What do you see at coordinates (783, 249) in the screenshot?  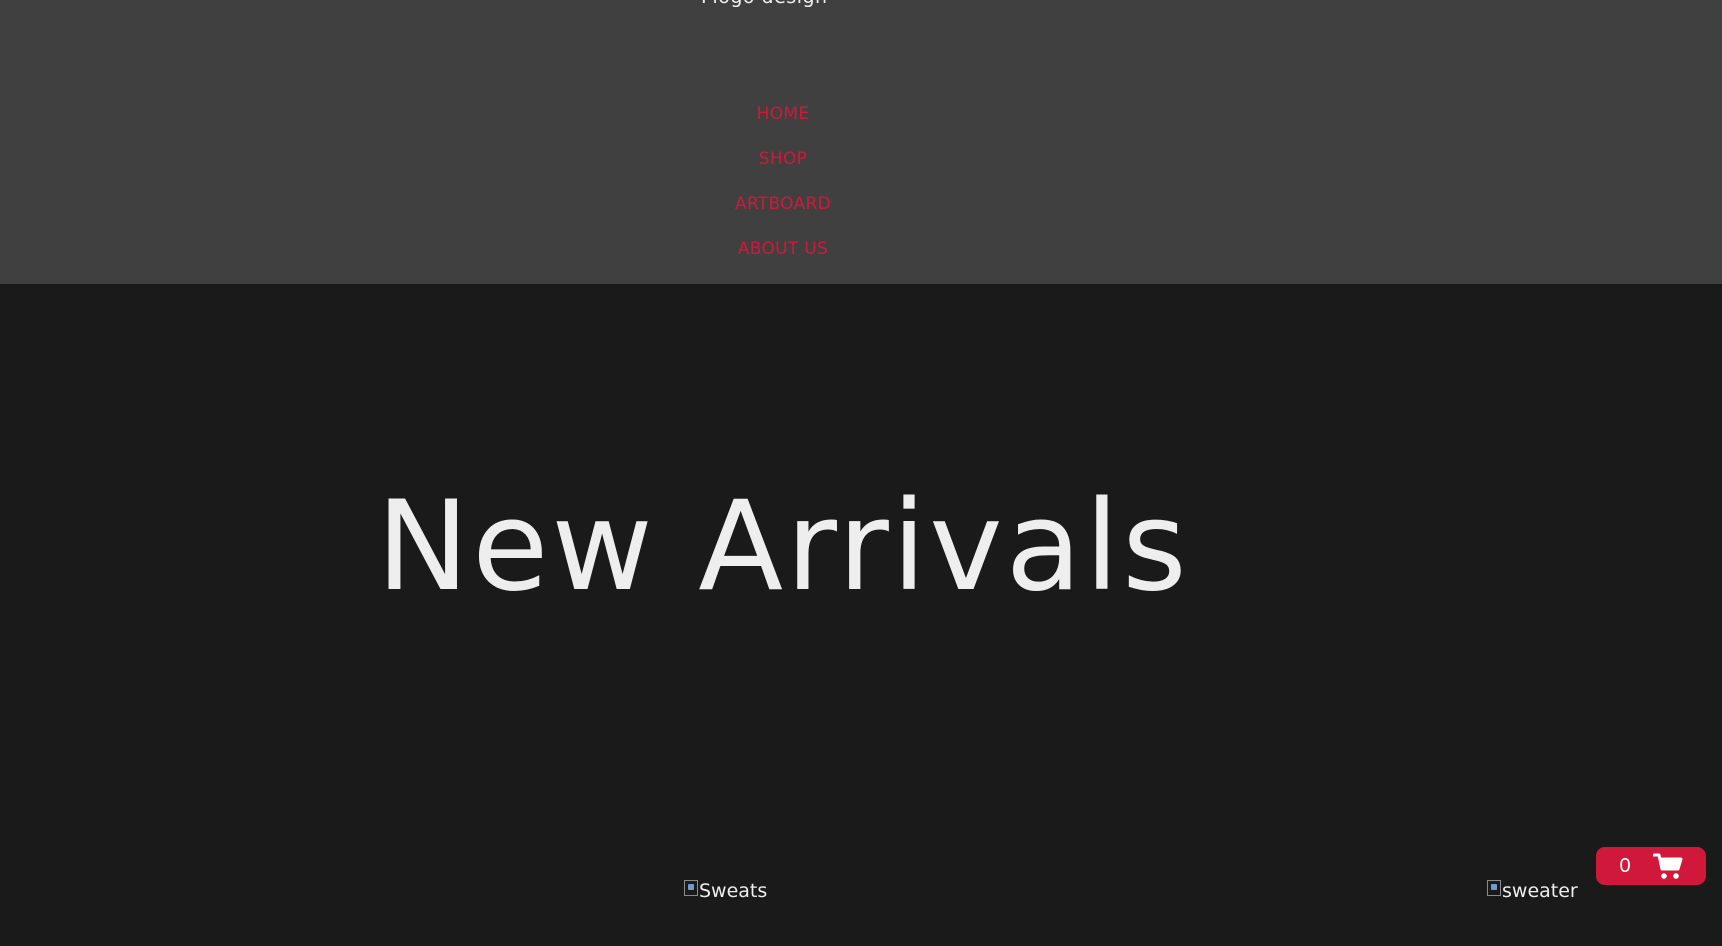 I see `nav-link-about-us: ABOUT US` at bounding box center [783, 249].